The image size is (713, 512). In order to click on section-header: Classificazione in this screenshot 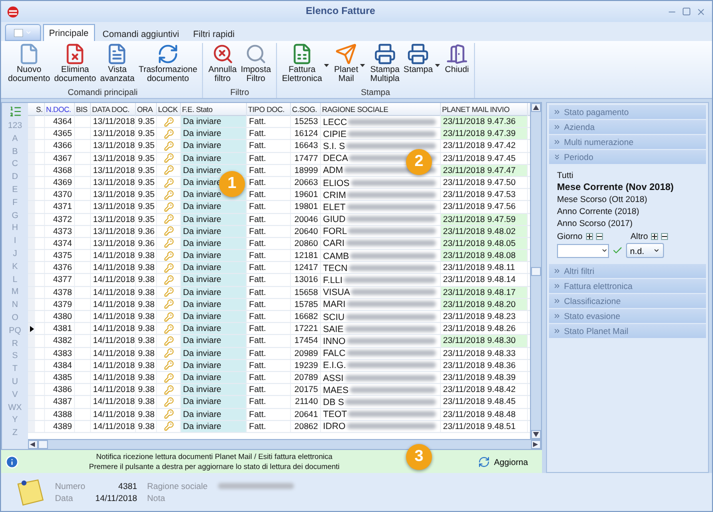, I will do `click(627, 301)`.